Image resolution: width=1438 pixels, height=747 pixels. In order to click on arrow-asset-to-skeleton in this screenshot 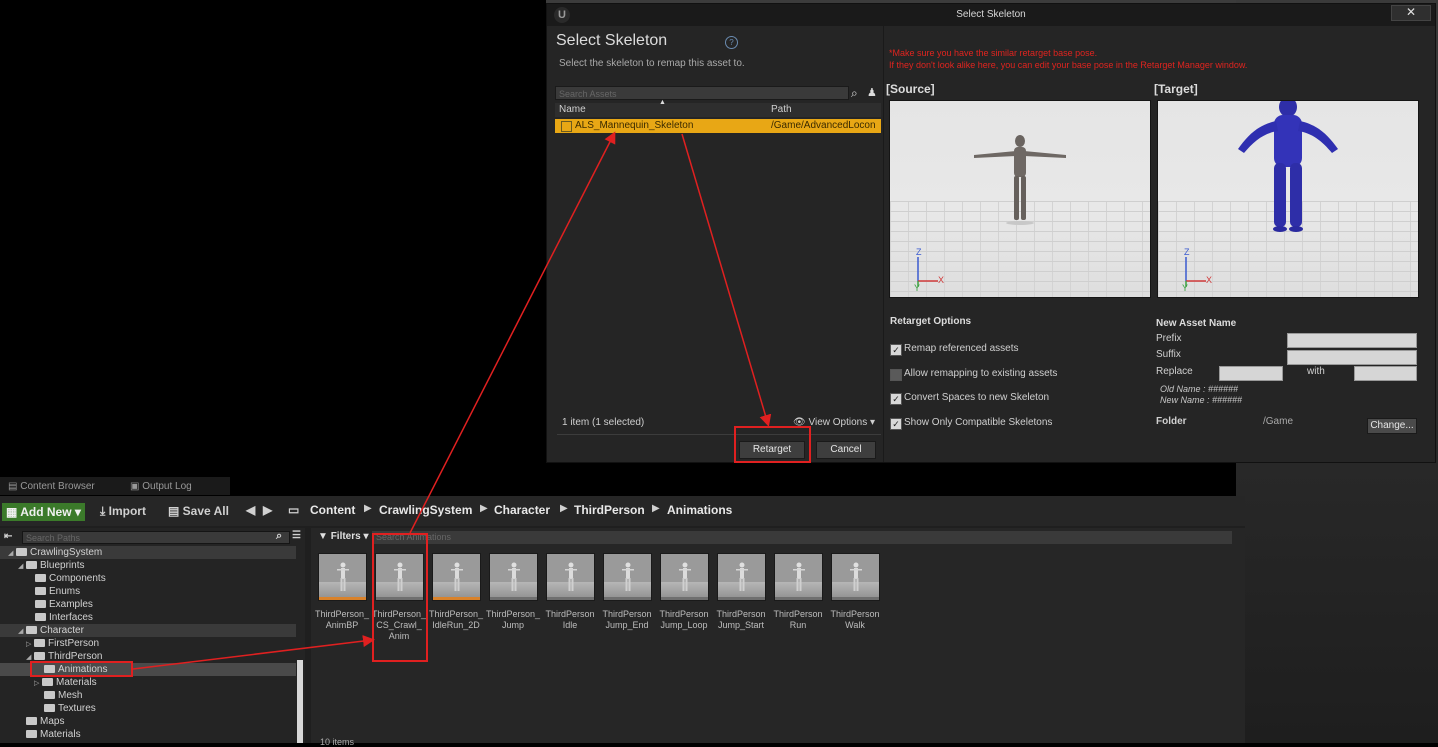, I will do `click(512, 332)`.